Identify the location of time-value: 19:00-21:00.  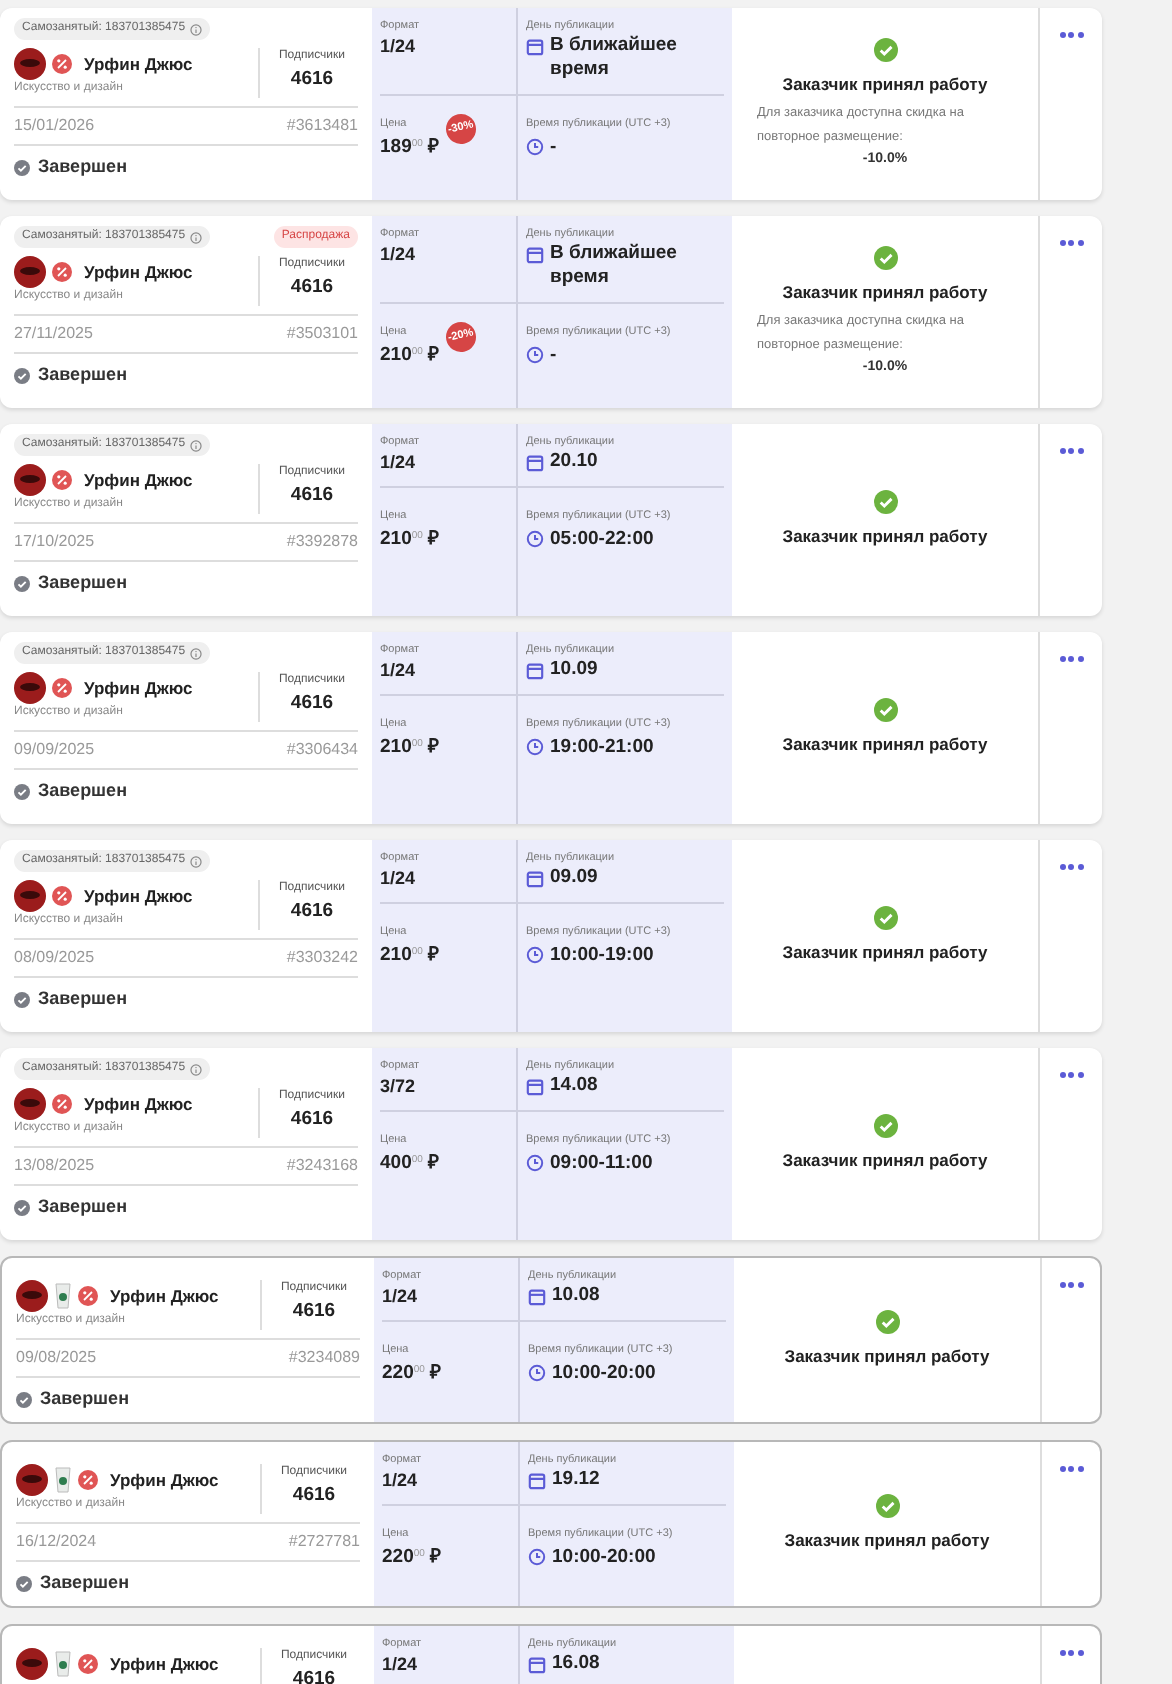
(602, 747).